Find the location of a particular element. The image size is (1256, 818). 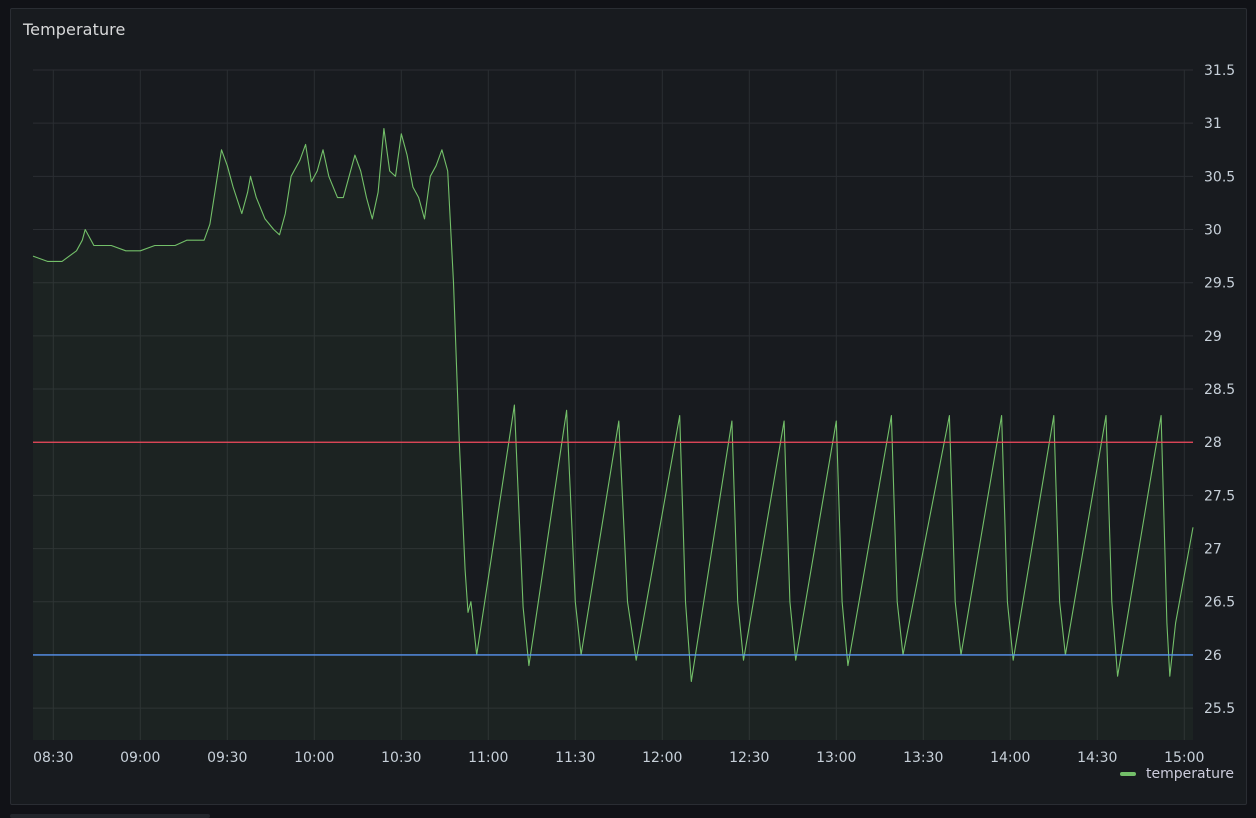

x-tick-label: 10:00 is located at coordinates (314, 758).